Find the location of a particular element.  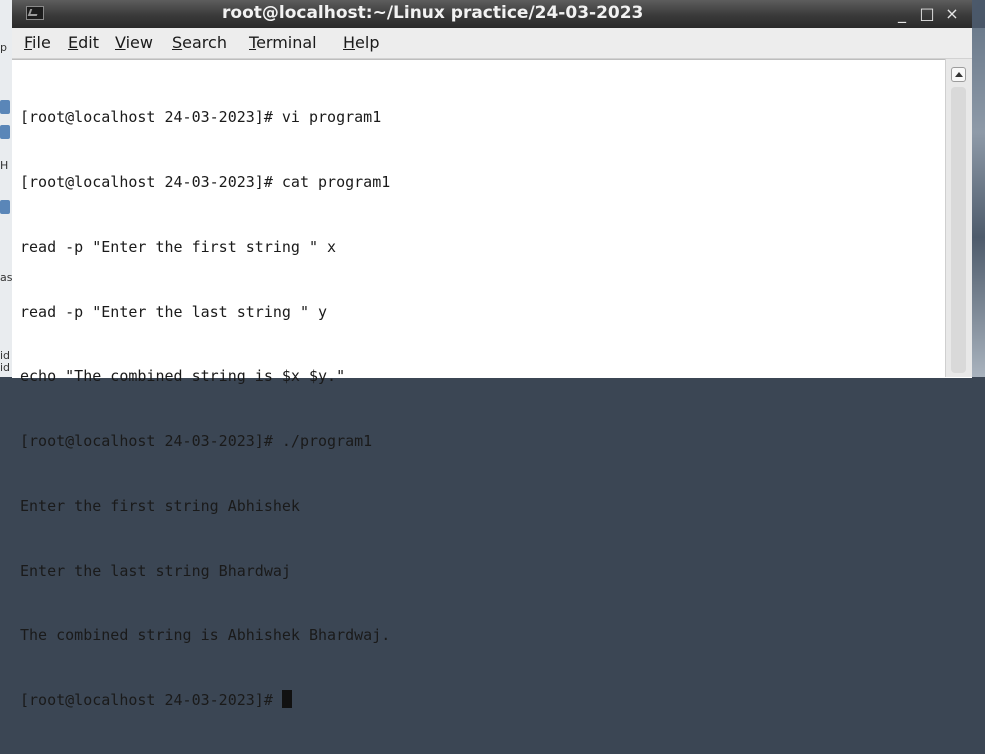

menu-mnemonic: E is located at coordinates (73, 42).